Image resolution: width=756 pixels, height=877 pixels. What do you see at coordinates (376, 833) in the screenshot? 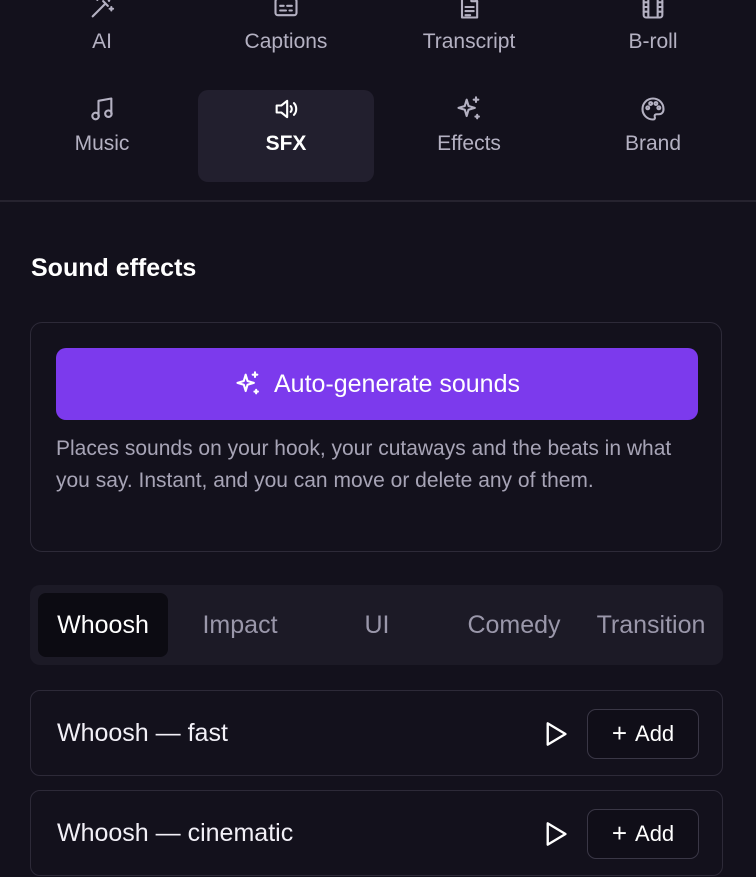
I see `sound-row: Whoosh — cinematic + Add` at bounding box center [376, 833].